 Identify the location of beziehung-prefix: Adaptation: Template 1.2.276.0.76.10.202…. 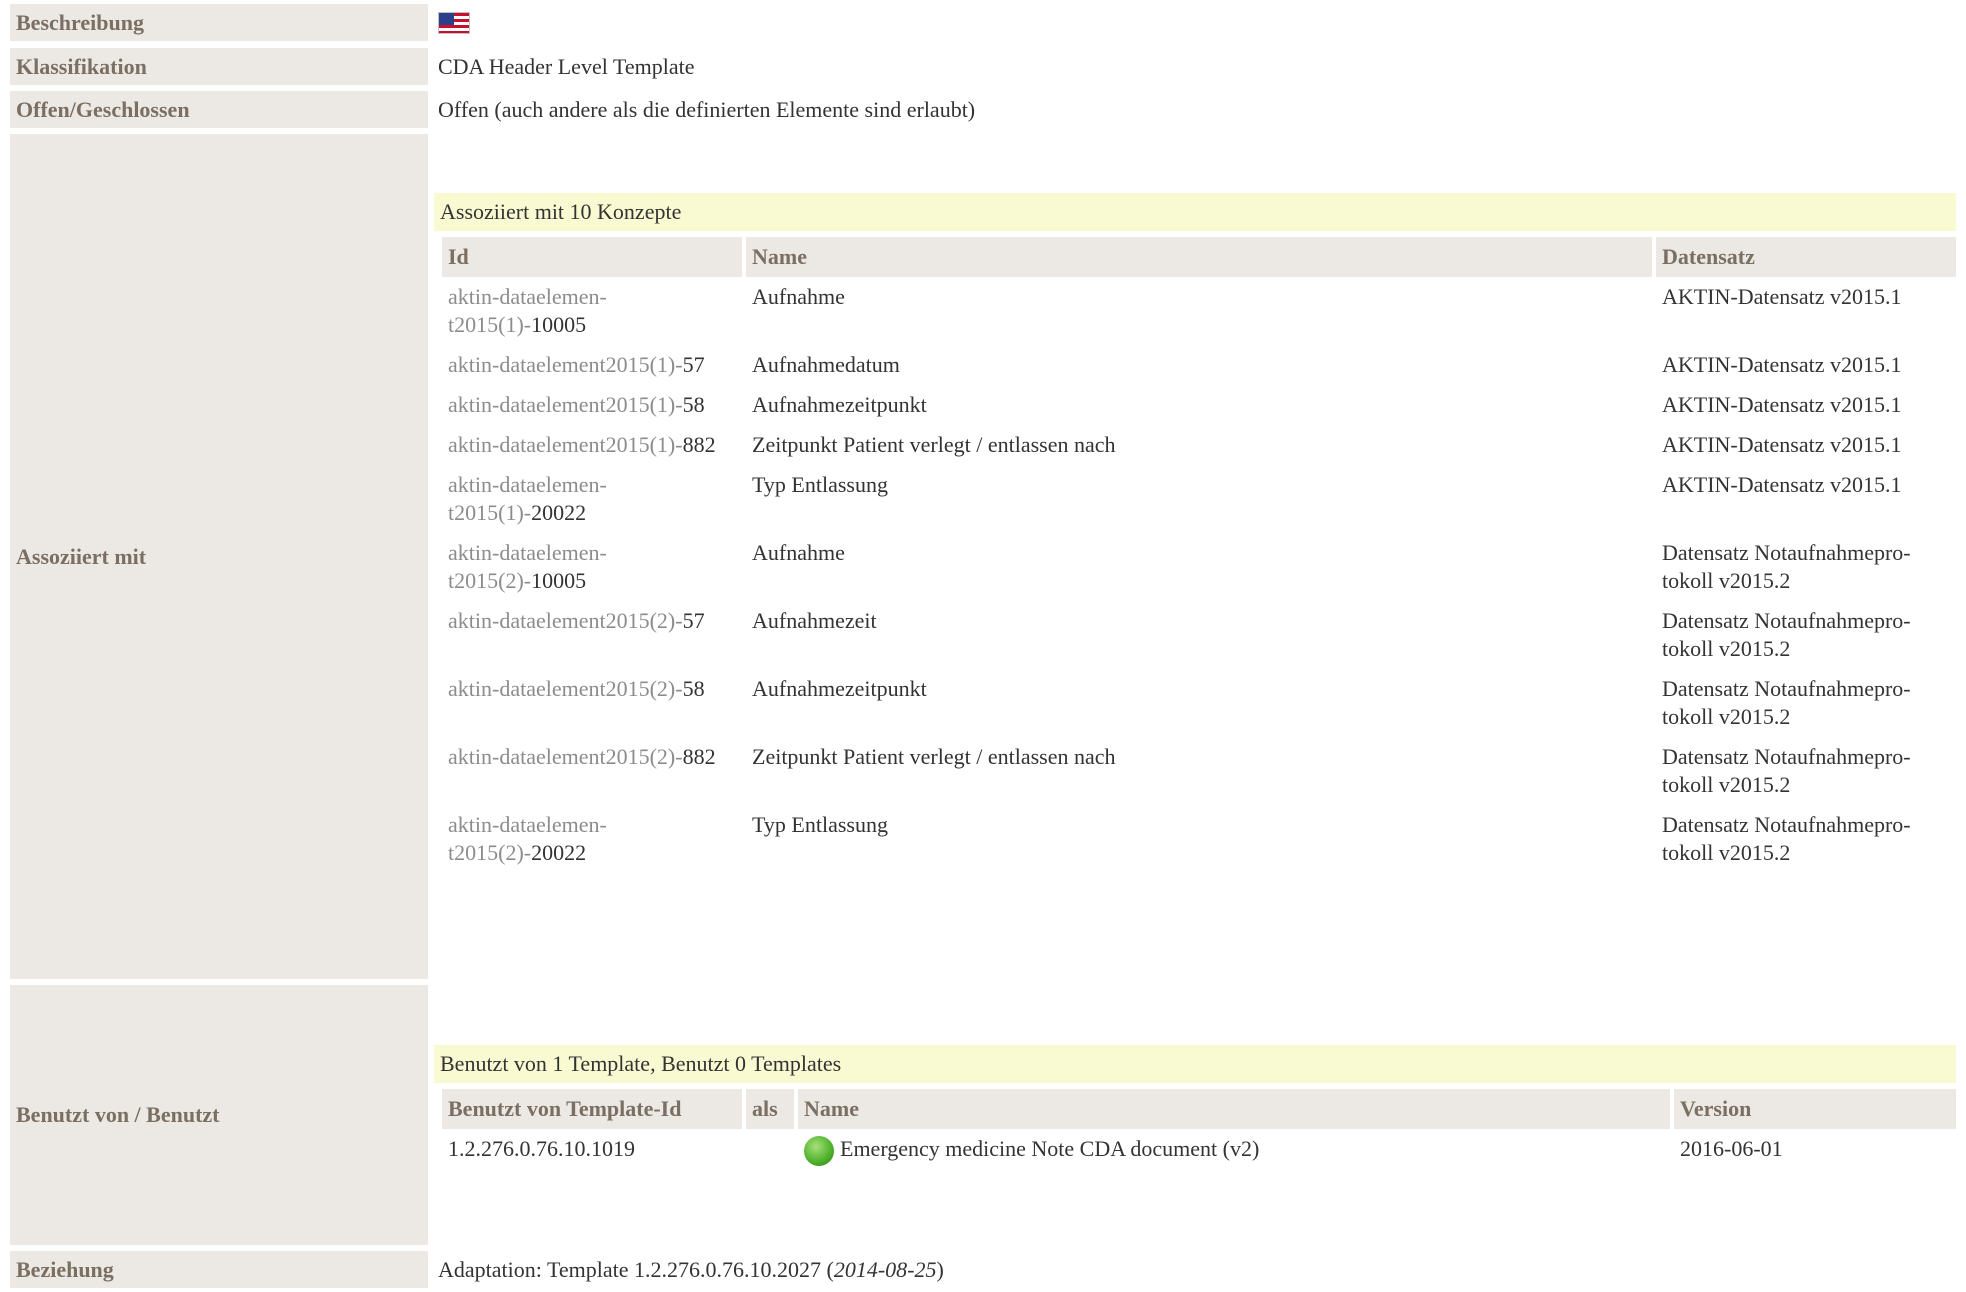
(636, 1270).